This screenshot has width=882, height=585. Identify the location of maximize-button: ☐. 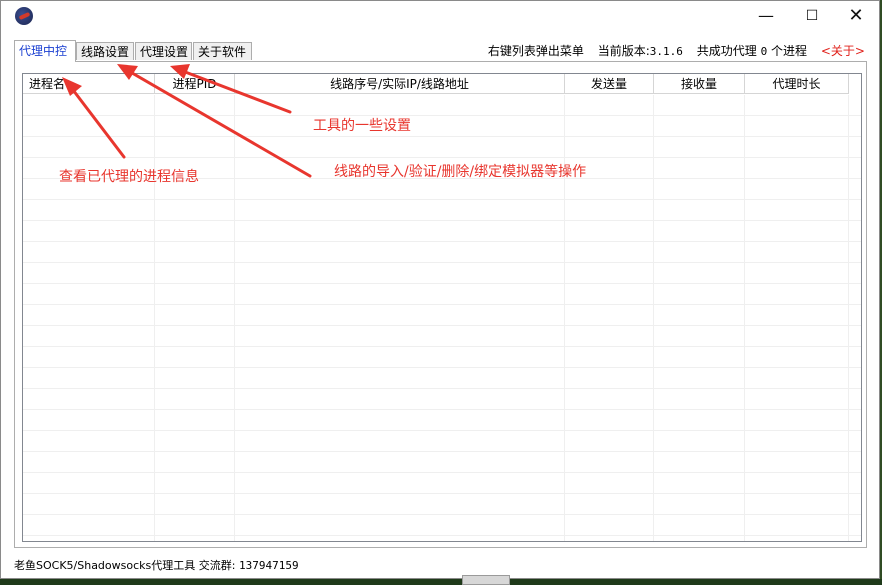
(812, 16).